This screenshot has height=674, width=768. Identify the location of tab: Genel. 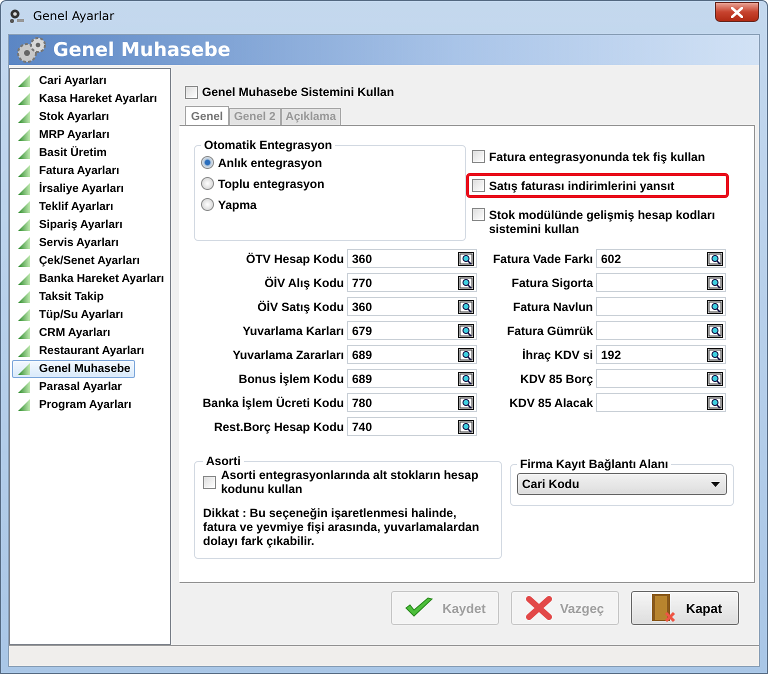
(207, 115).